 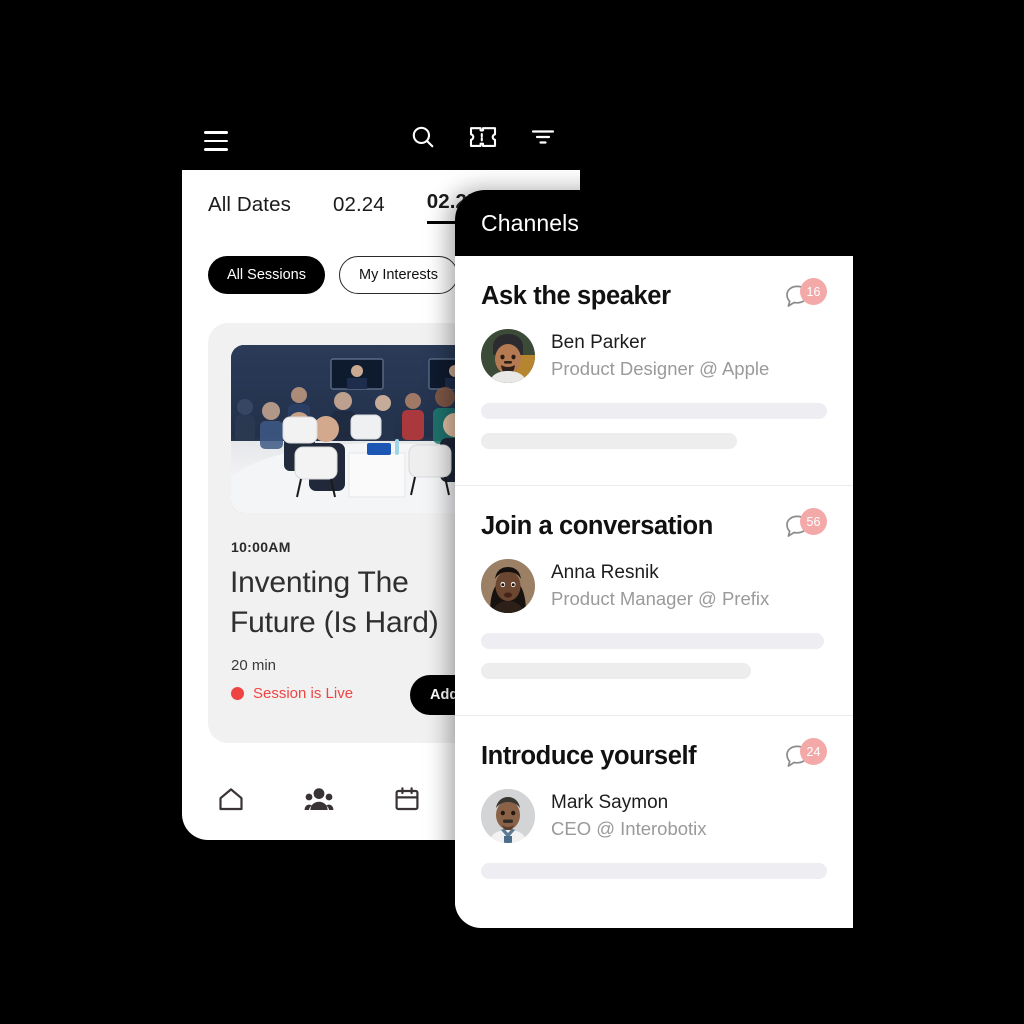 What do you see at coordinates (261, 547) in the screenshot?
I see `session-time: 10:00AM` at bounding box center [261, 547].